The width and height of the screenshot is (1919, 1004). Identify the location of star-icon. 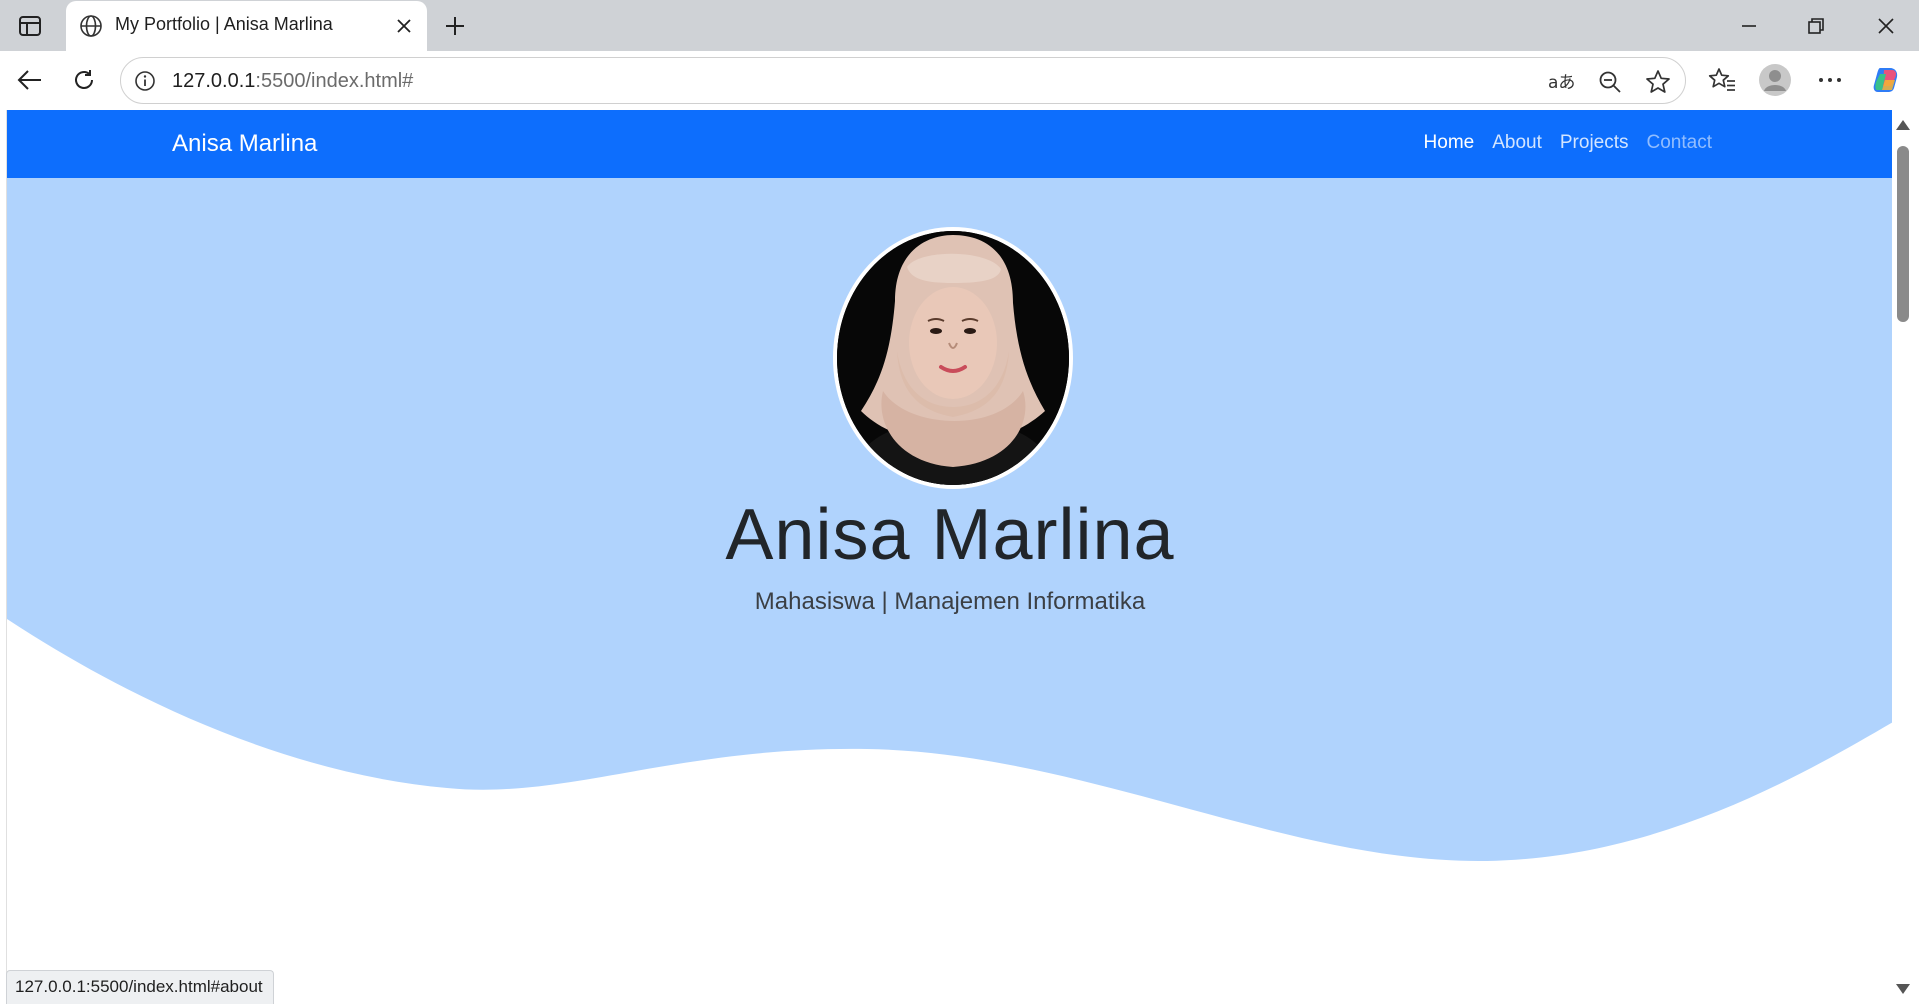
(1658, 82).